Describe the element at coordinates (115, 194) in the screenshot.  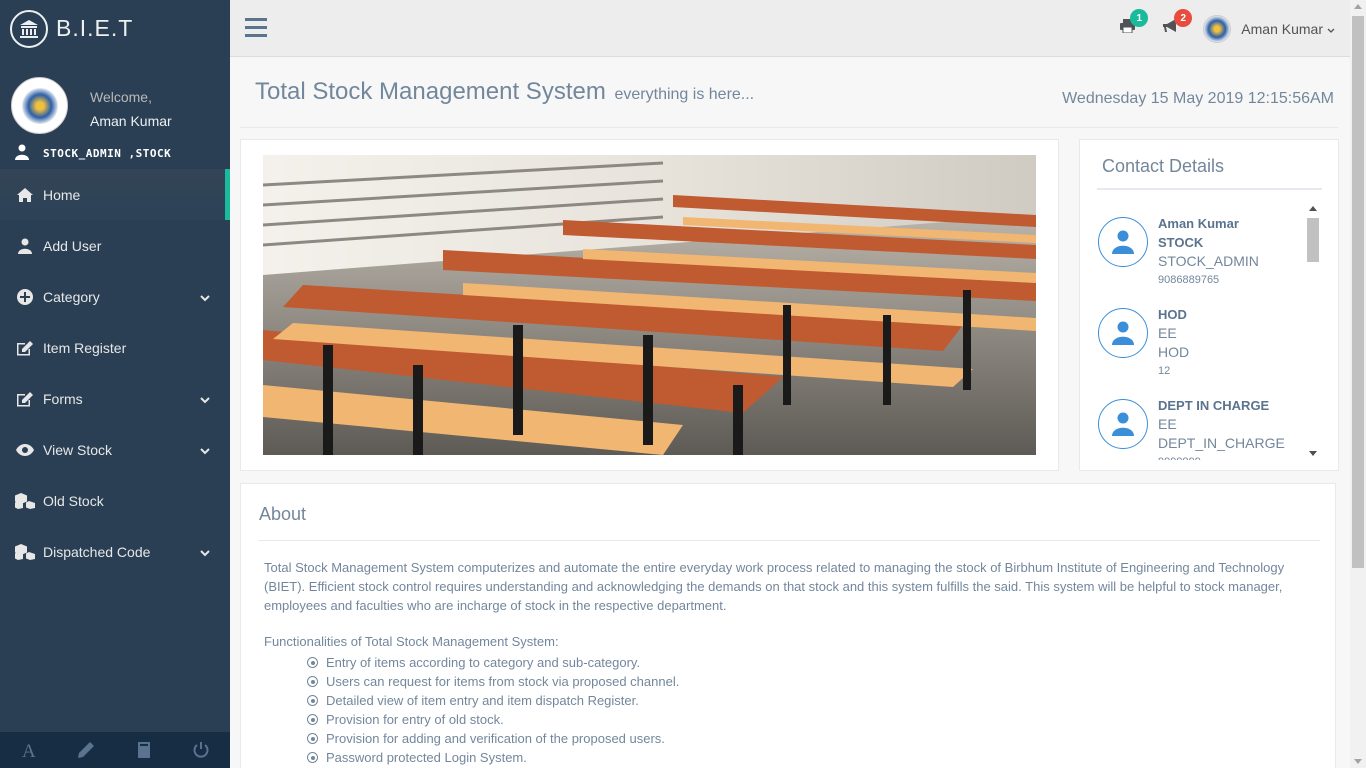
I see `sidebar-item-home: Home` at that location.